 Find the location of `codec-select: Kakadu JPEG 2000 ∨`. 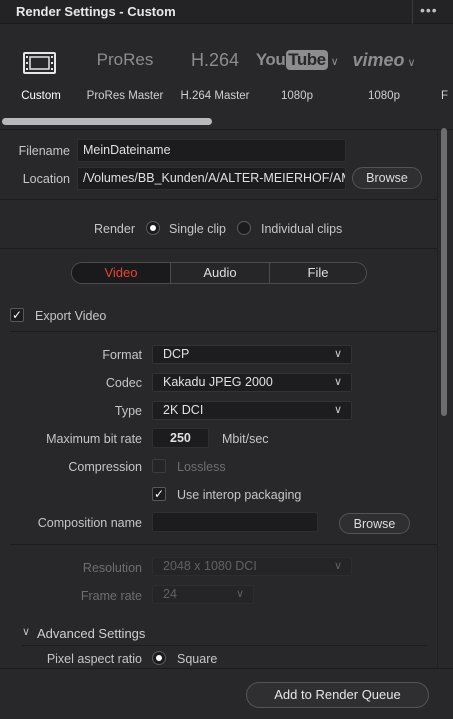

codec-select: Kakadu JPEG 2000 ∨ is located at coordinates (252, 382).